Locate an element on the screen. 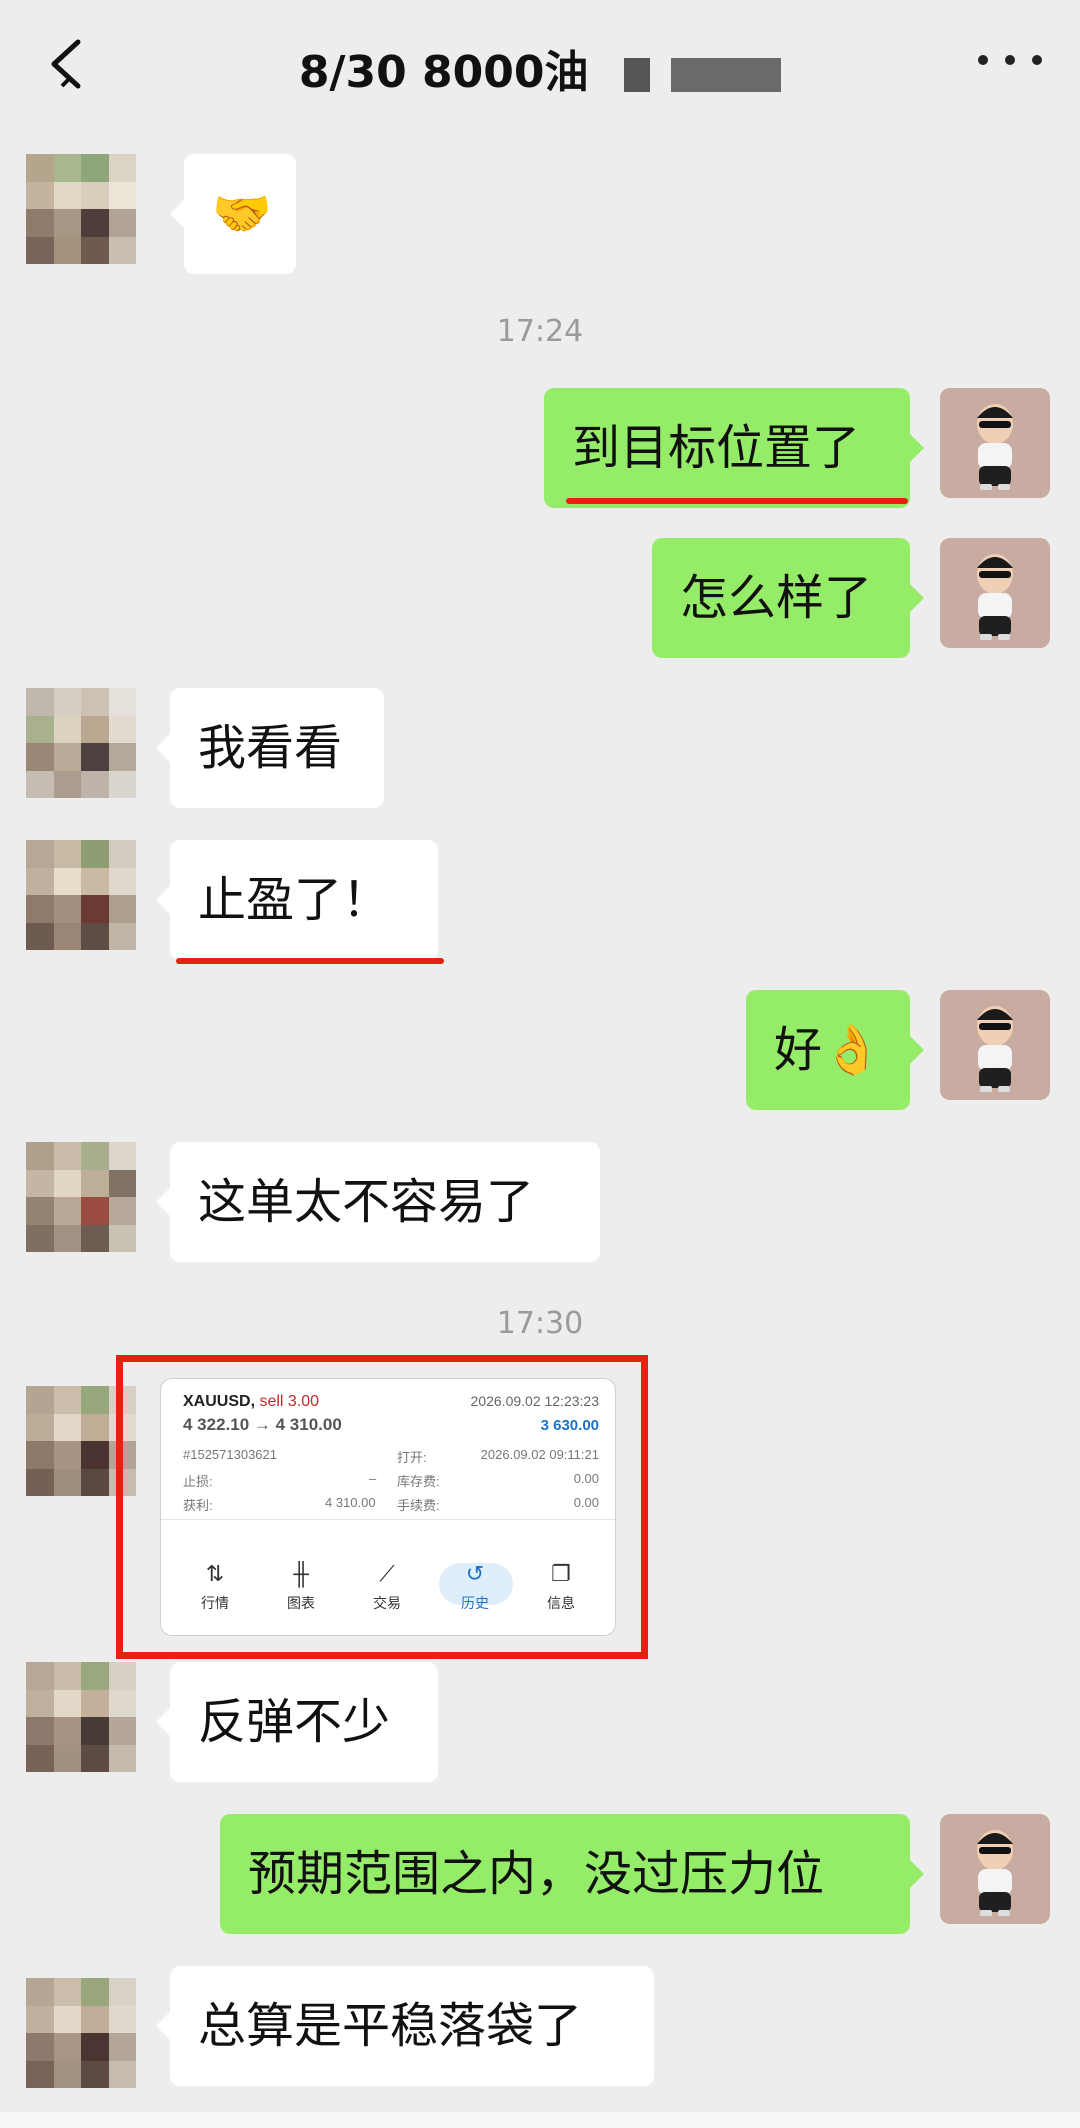 Image resolution: width=1080 pixels, height=2128 pixels. message-bubble: 🤝 is located at coordinates (233, 214).